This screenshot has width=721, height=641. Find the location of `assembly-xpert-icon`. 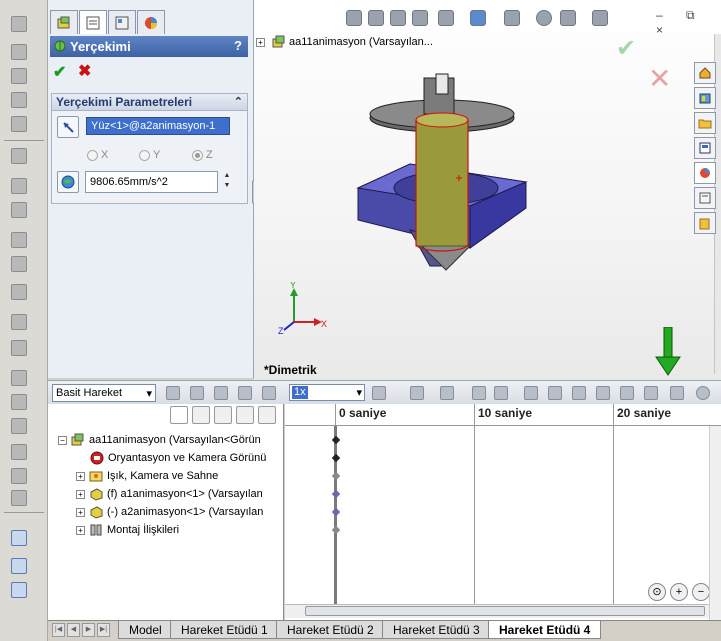

assembly-xpert-icon is located at coordinates (19, 452).